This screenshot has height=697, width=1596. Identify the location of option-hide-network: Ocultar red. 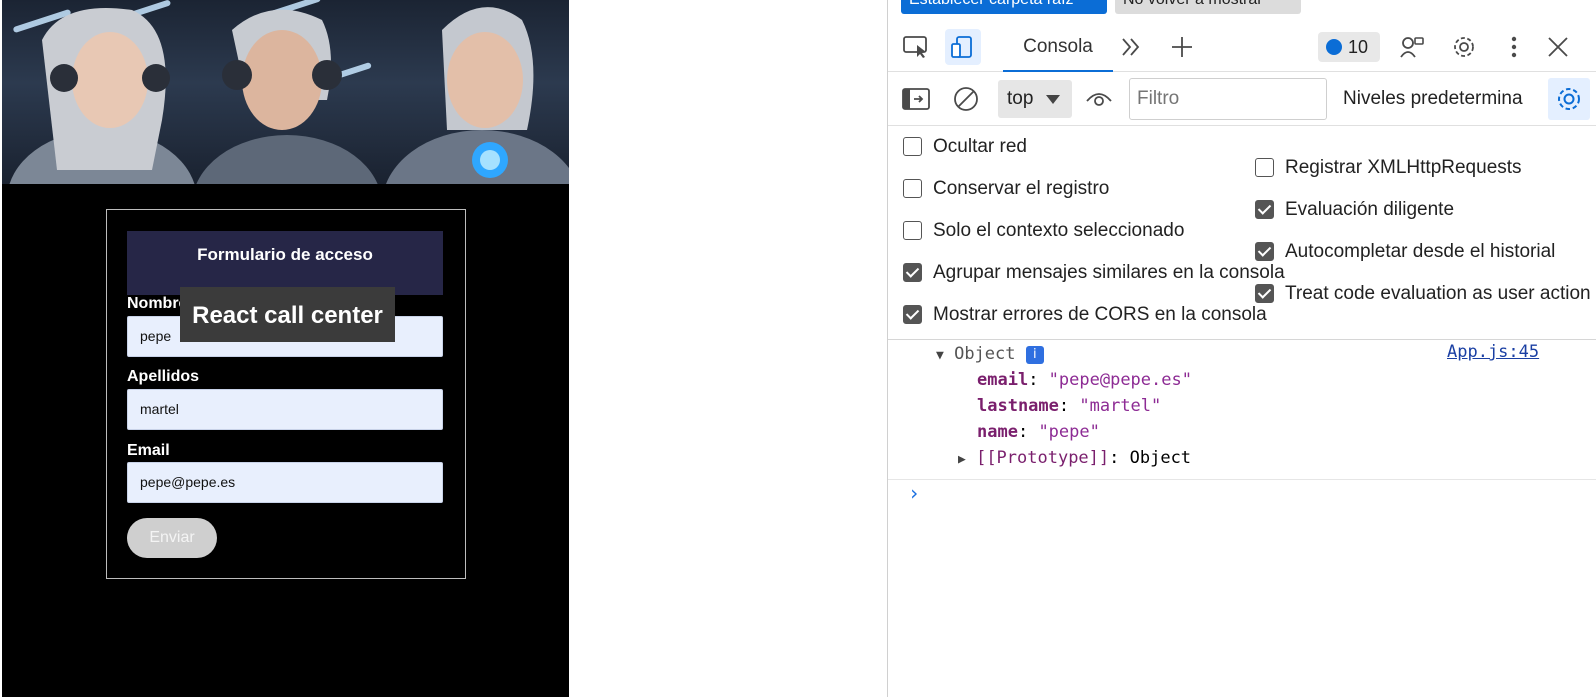
(1068, 147).